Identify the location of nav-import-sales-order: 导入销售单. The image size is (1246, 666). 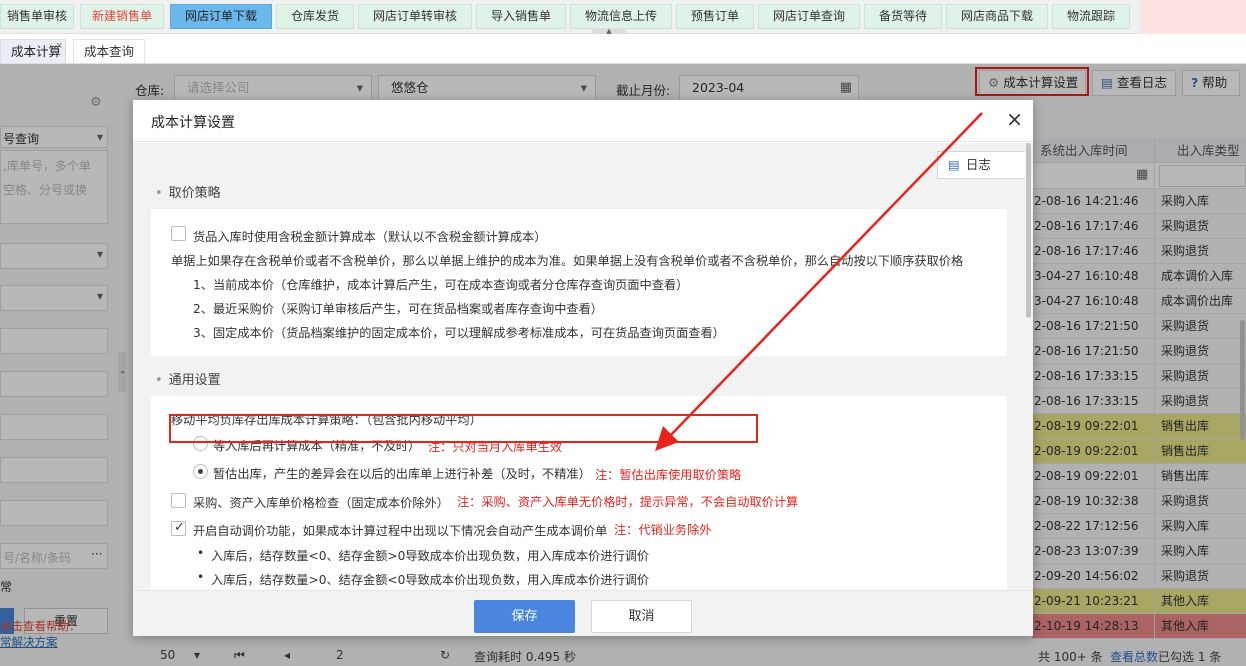
(521, 16).